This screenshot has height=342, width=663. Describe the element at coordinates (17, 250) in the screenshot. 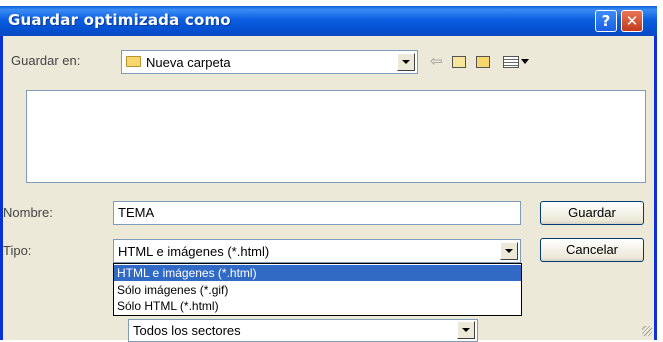

I see `file-type-label: Tipo:` at that location.